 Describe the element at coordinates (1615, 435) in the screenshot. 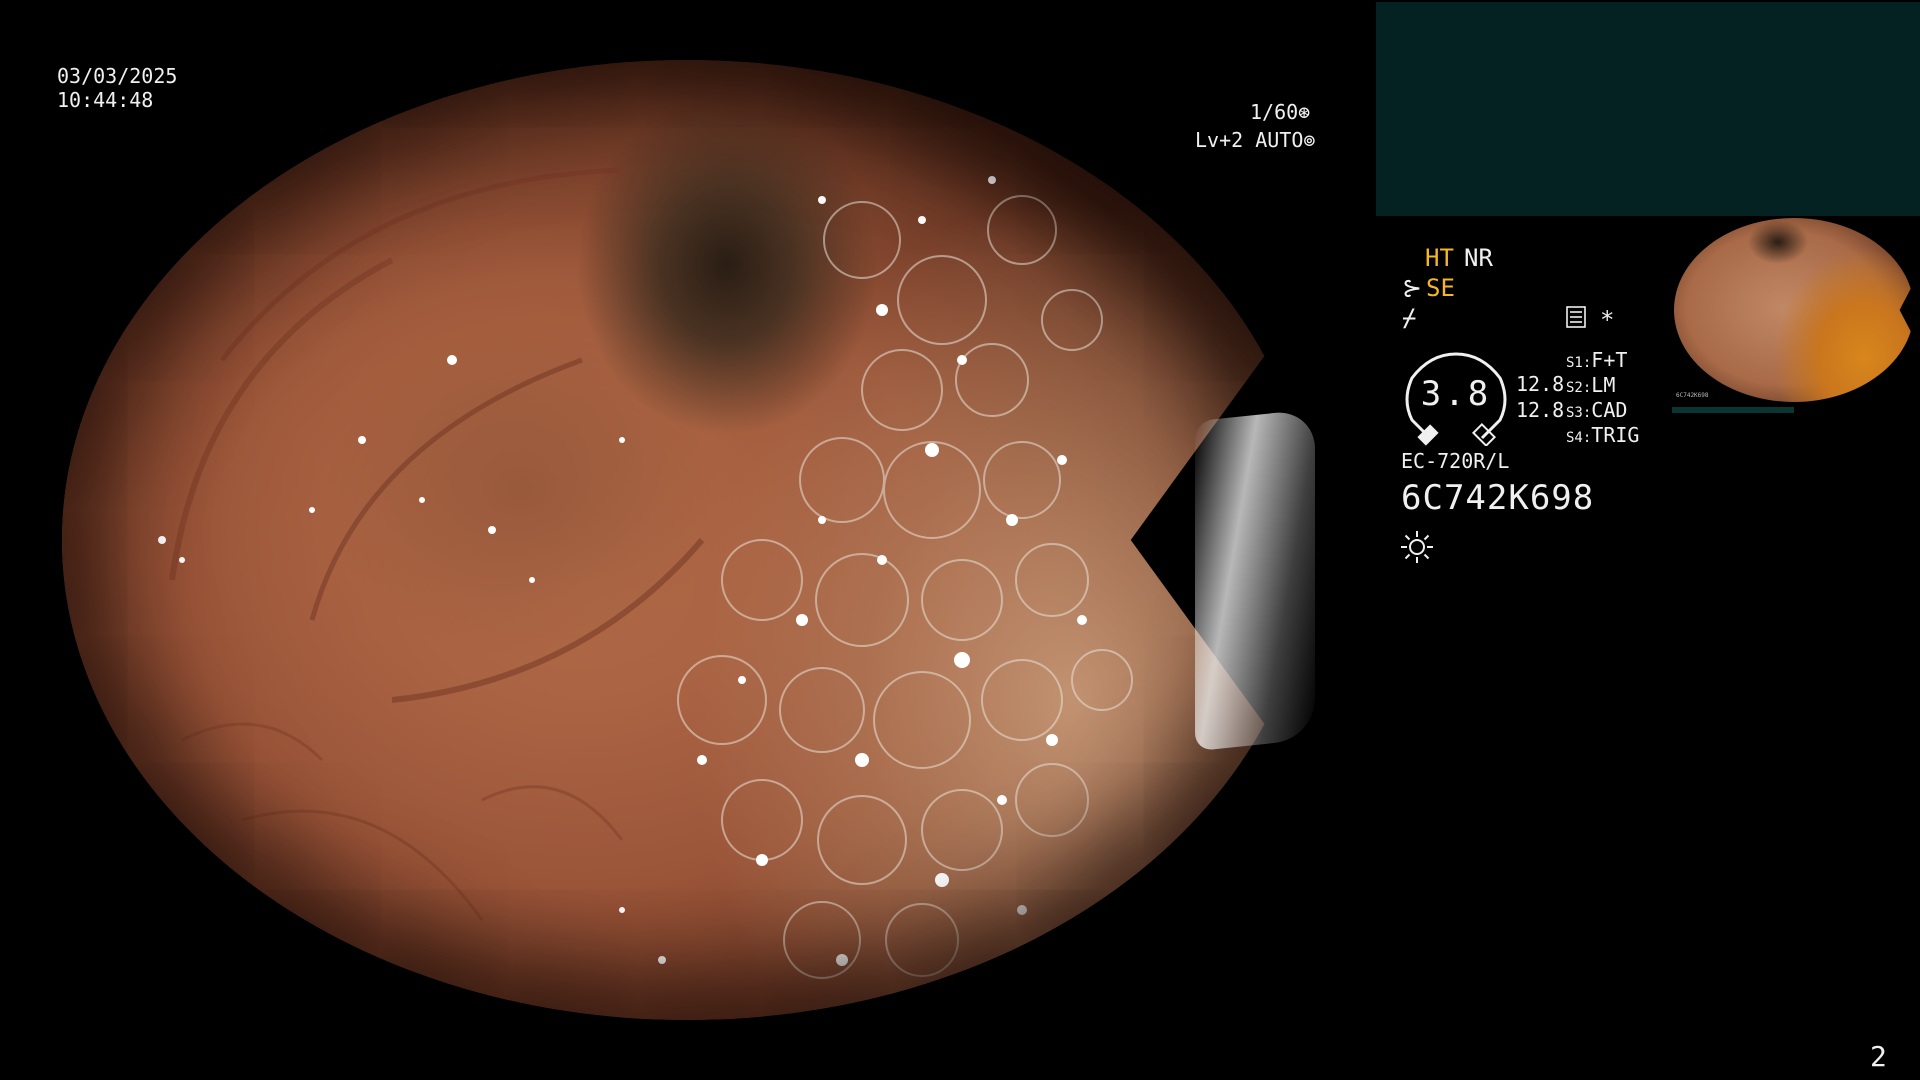

I see `switch-value: TRIG` at that location.